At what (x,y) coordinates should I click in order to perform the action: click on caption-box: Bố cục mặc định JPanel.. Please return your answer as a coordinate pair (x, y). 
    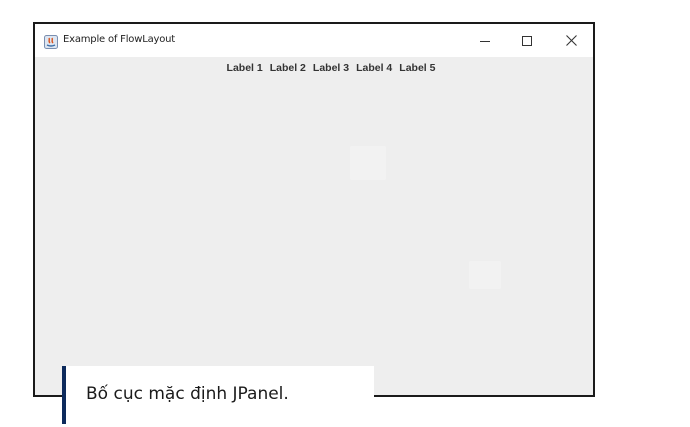
    Looking at the image, I should click on (218, 395).